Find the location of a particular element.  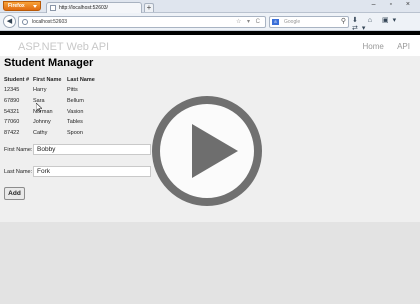

table-row: 67890 Sara Bellum is located at coordinates (53, 101).